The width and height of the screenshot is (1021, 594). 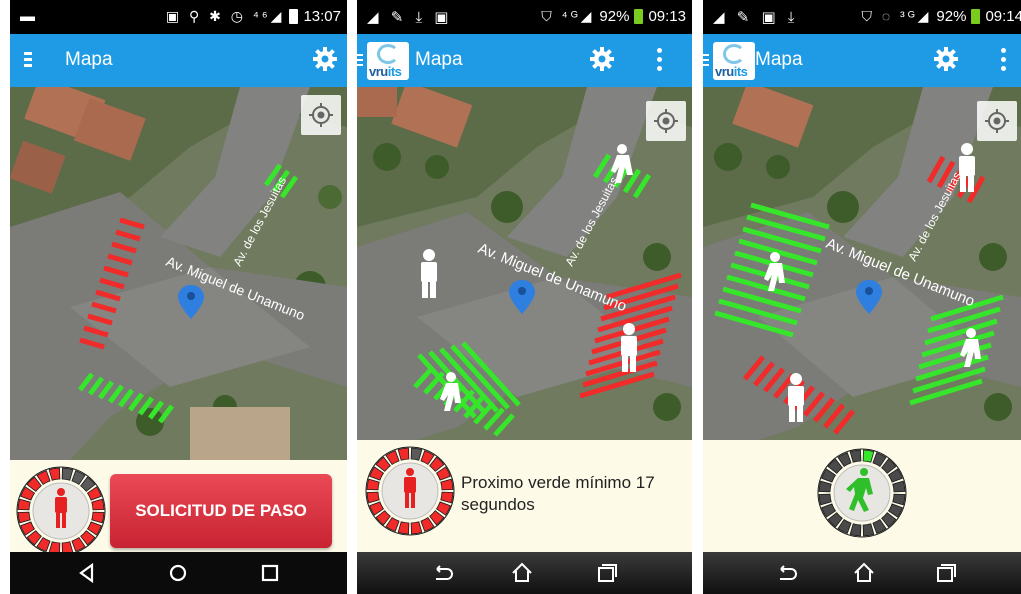 I want to click on status-time: 09:13, so click(x=667, y=16).